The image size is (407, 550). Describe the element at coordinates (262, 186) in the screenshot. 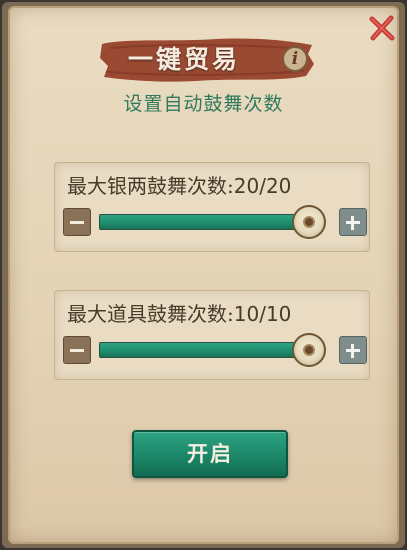

I see `silver-inspire-value: 20/20` at that location.